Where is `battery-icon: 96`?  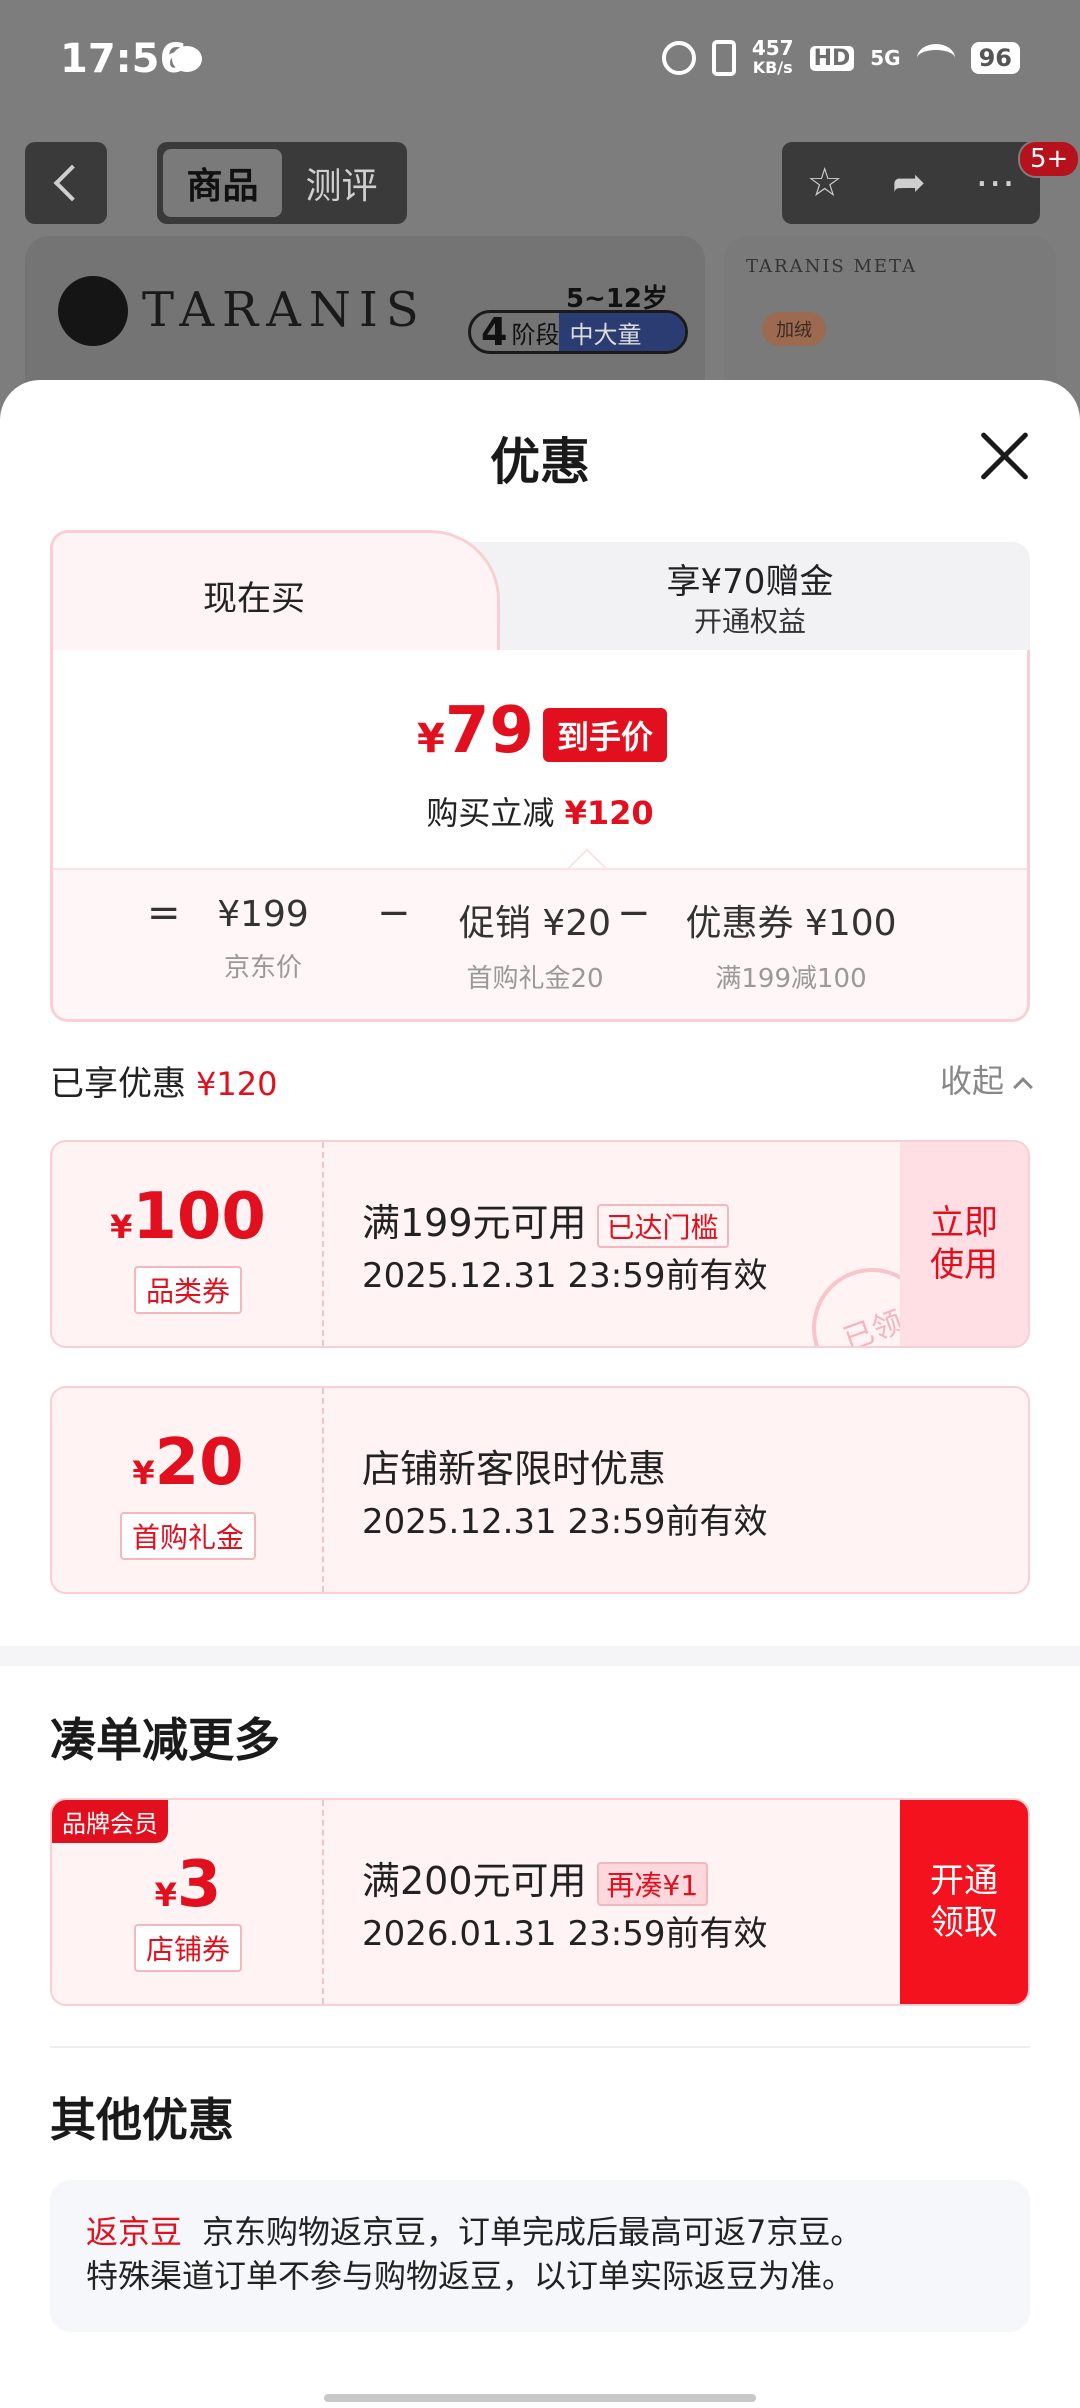
battery-icon: 96 is located at coordinates (995, 58).